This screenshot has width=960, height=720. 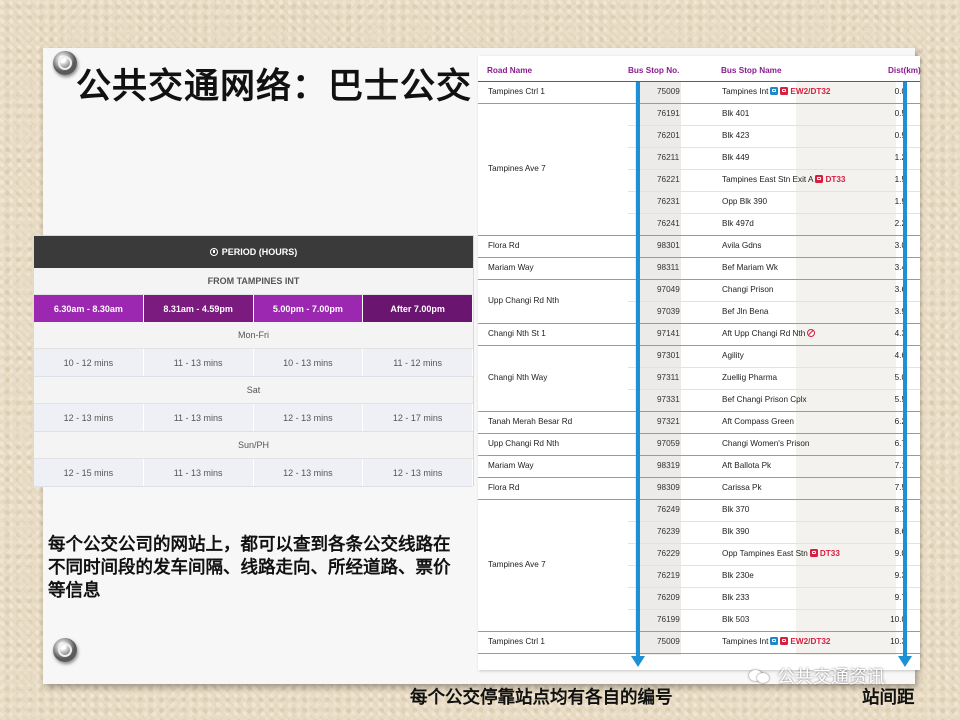 I want to click on road-name: Tampines Ctrl 1, so click(x=516, y=641).